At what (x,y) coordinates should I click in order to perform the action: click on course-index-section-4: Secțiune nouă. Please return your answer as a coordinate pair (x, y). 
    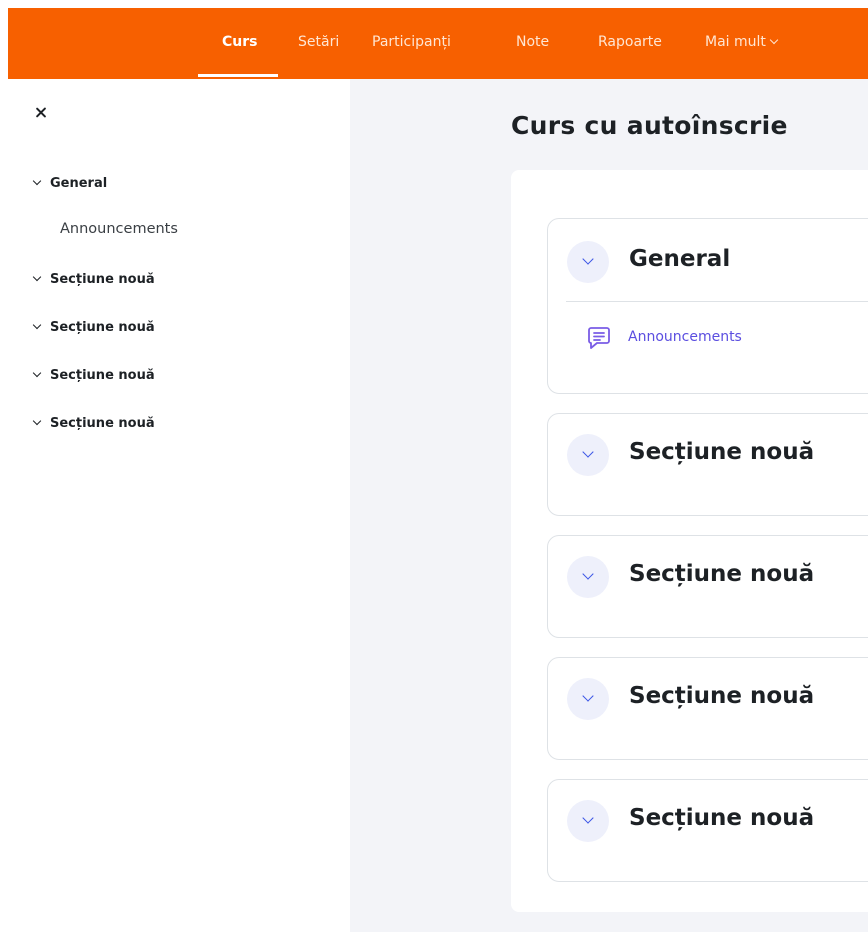
    Looking at the image, I should click on (93, 375).